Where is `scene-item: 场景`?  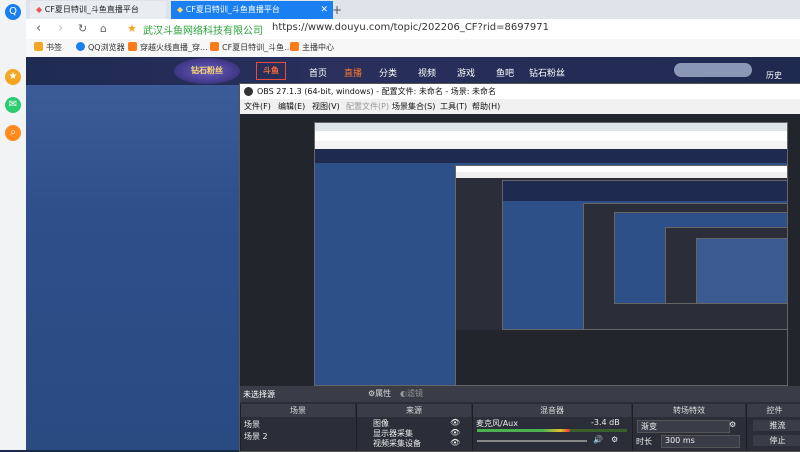
scene-item: 场景 is located at coordinates (252, 424).